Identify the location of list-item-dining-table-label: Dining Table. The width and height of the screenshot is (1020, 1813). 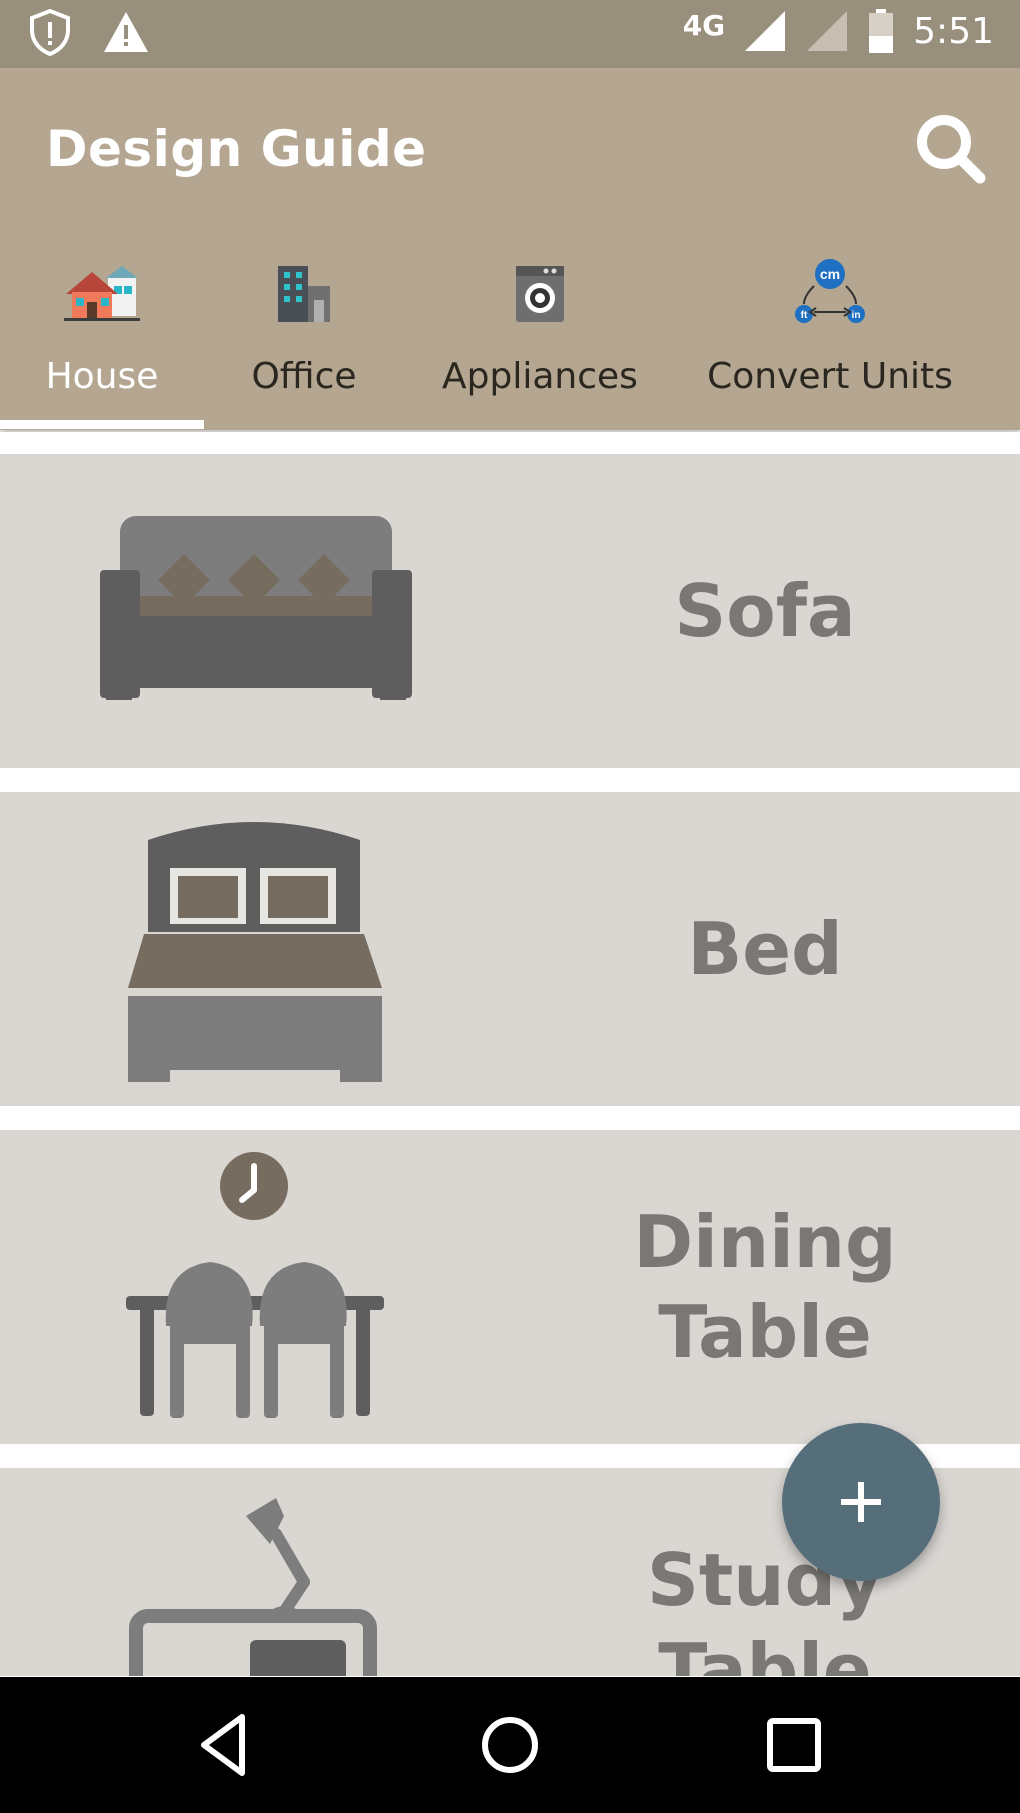
(765, 1287).